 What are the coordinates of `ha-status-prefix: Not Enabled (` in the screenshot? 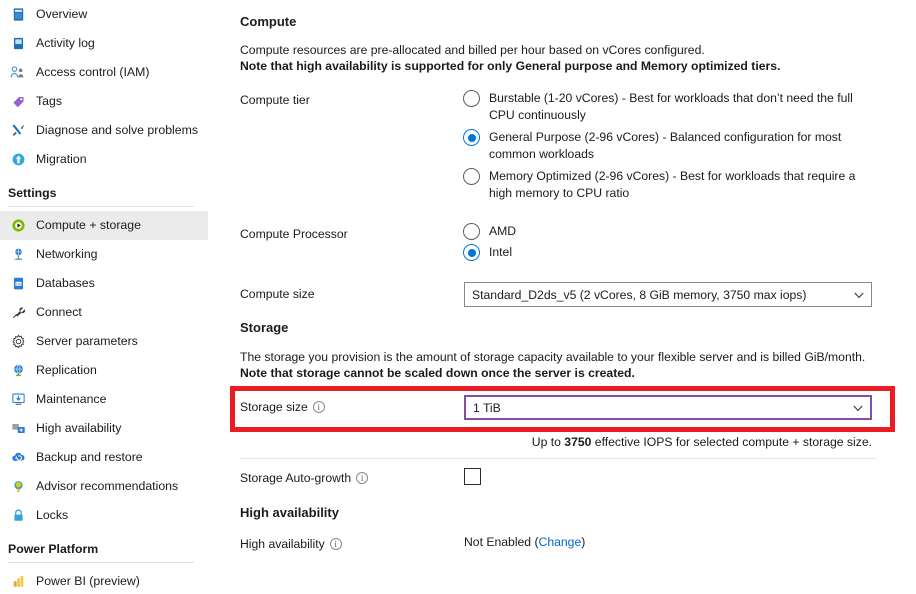 It's located at (501, 542).